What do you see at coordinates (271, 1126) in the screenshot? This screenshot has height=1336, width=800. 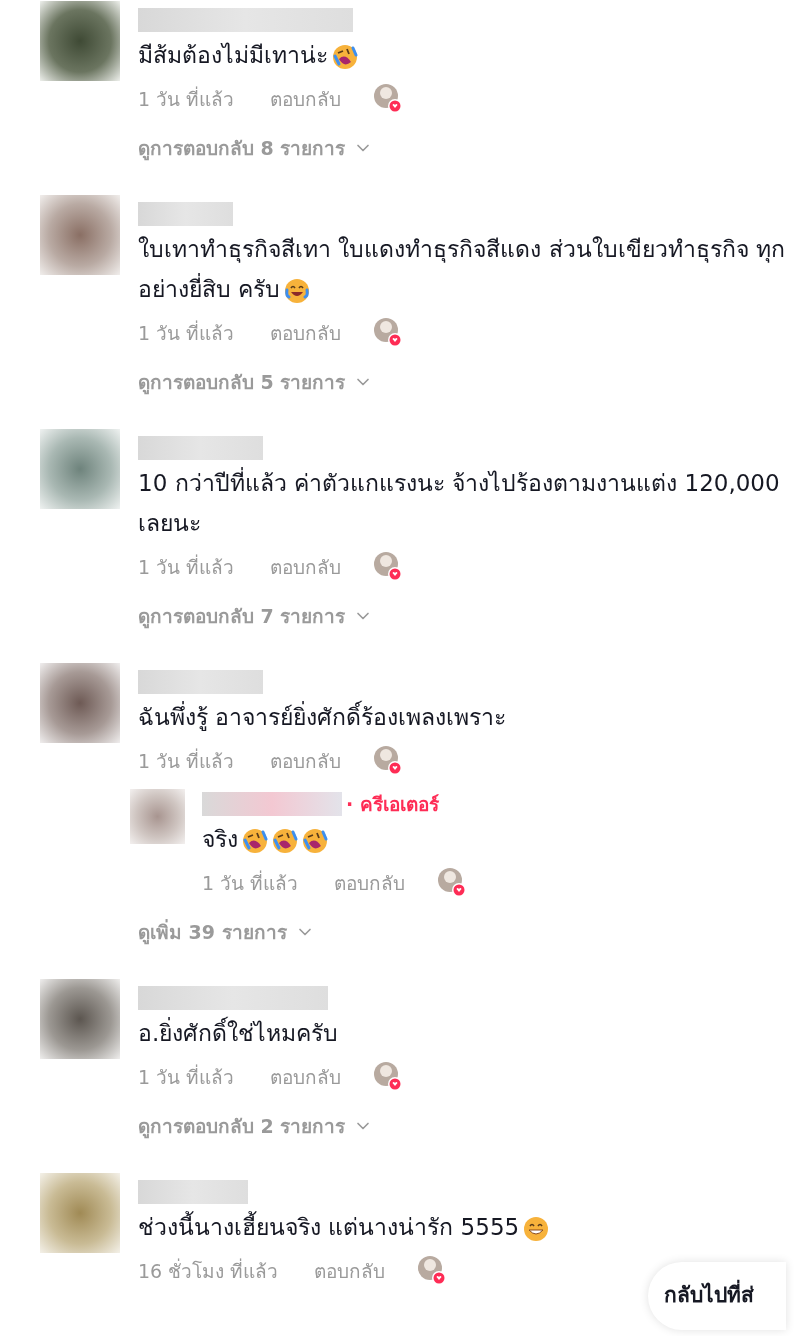 I see `view-replies-link: ดูการตอบกลับ 2 รายการ` at bounding box center [271, 1126].